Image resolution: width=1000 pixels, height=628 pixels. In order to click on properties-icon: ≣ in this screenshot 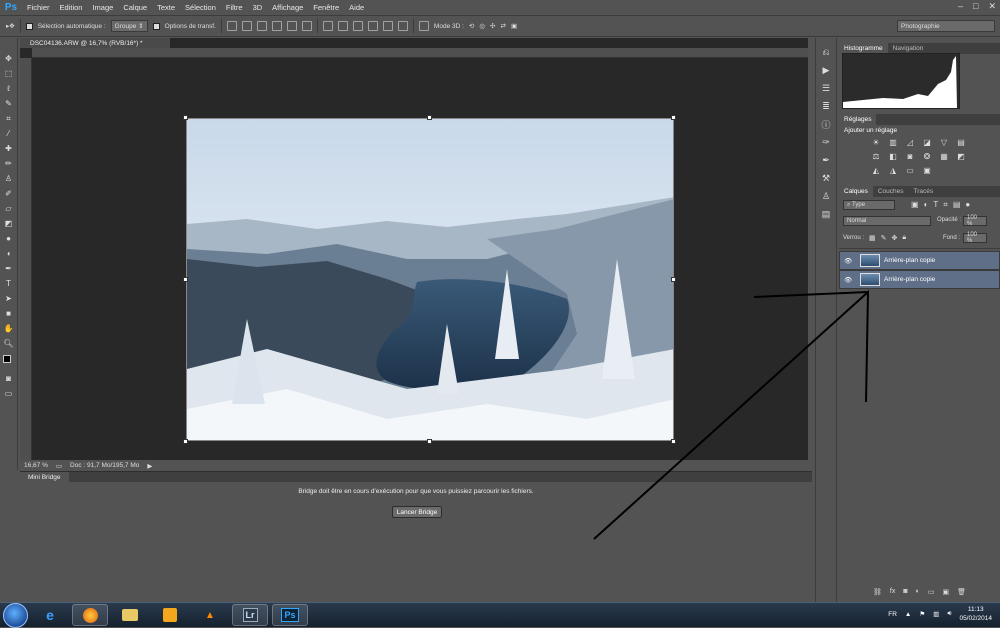, I will do `click(826, 106)`.